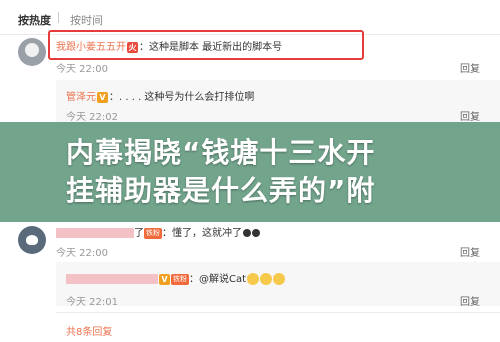  What do you see at coordinates (218, 279) in the screenshot?
I see `comment-4-text: ：@解说Cat` at bounding box center [218, 279].